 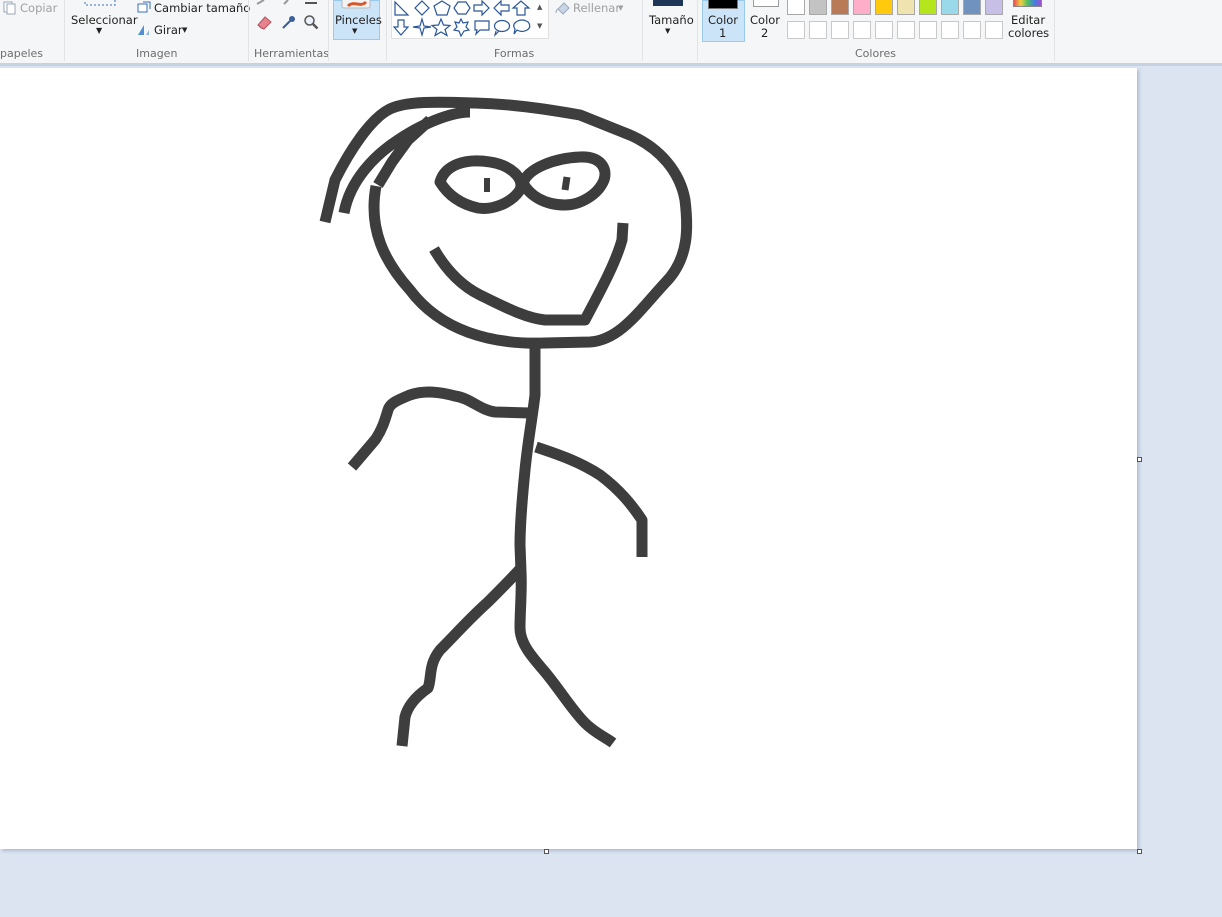 What do you see at coordinates (591, 499) in the screenshot?
I see `right-arm-stroke` at bounding box center [591, 499].